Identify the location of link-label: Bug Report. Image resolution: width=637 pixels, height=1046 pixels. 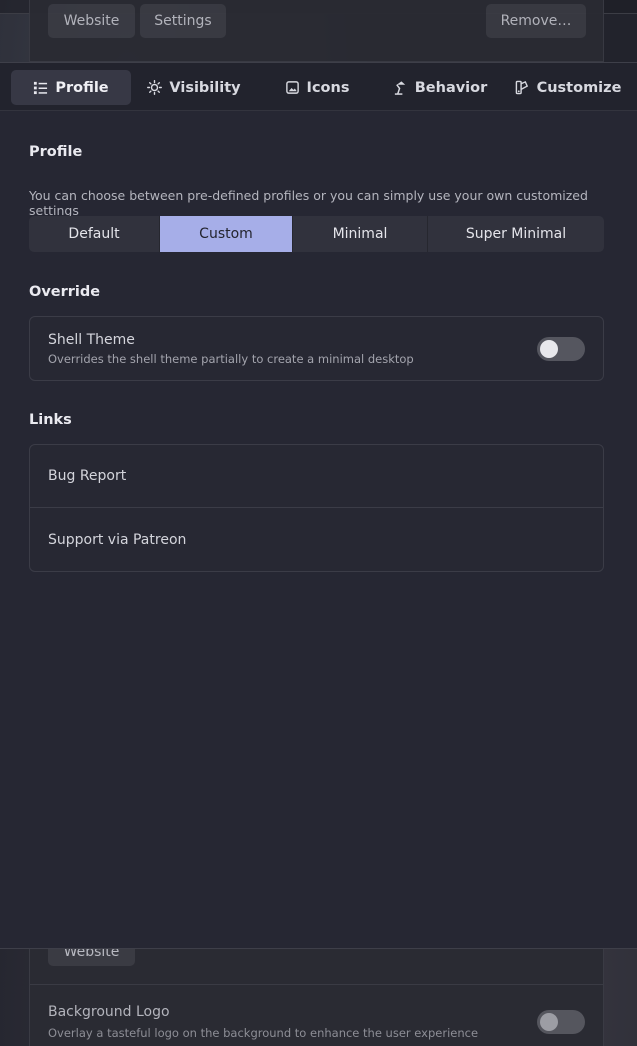
(87, 476).